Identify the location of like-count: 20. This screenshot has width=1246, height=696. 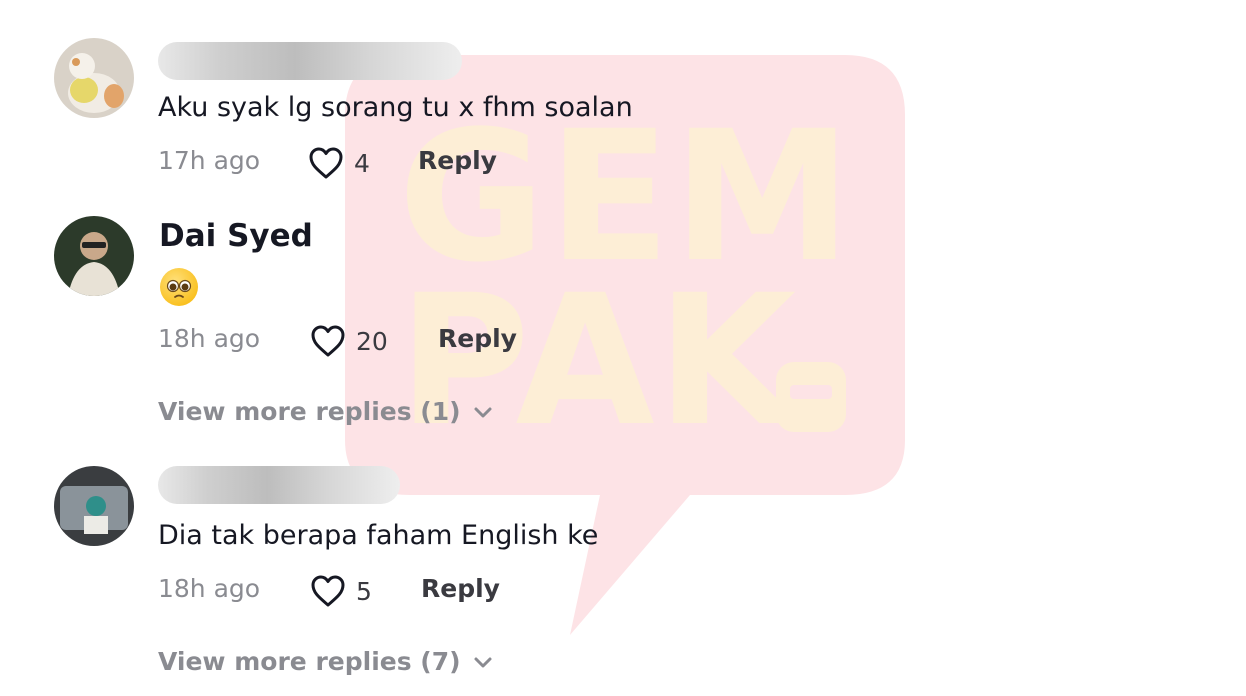
(372, 341).